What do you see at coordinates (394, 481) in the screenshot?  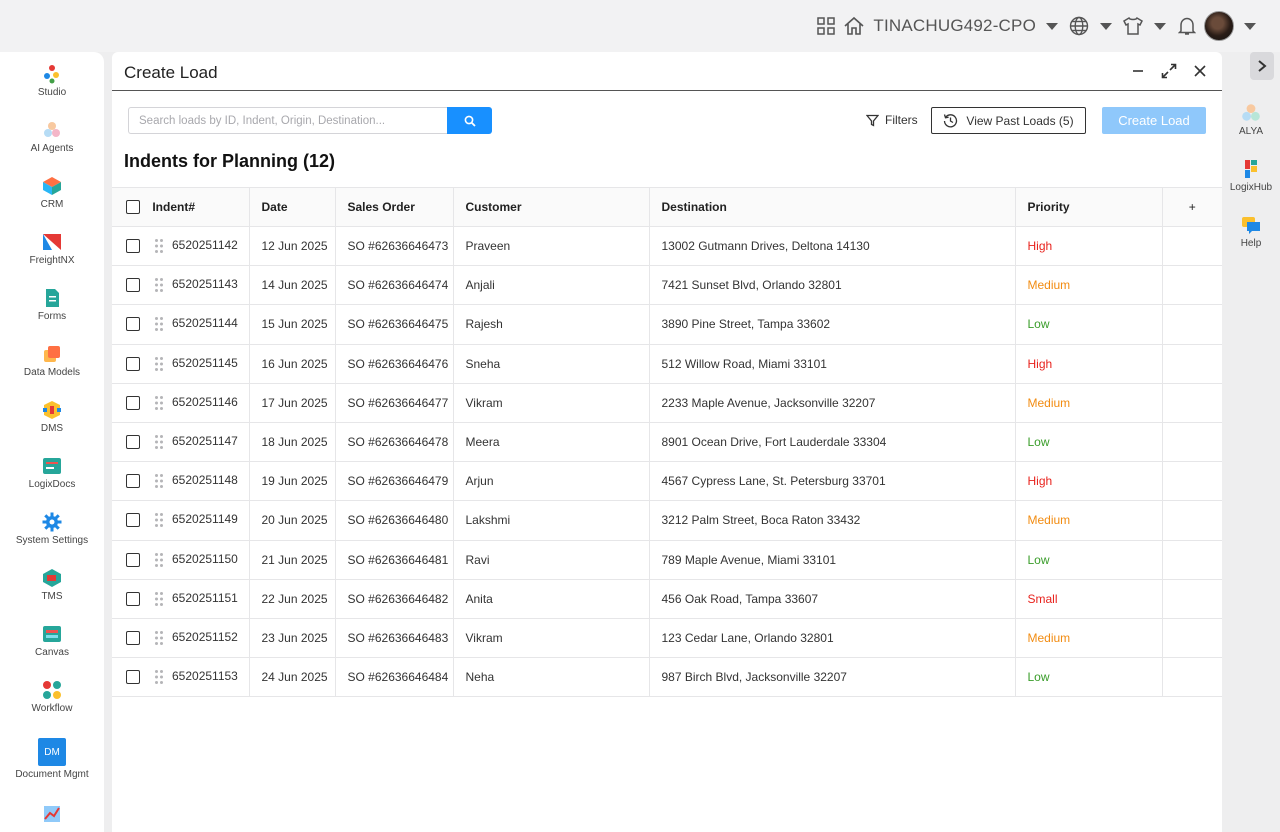 I see `cell-sales-order: SO #62636646479` at bounding box center [394, 481].